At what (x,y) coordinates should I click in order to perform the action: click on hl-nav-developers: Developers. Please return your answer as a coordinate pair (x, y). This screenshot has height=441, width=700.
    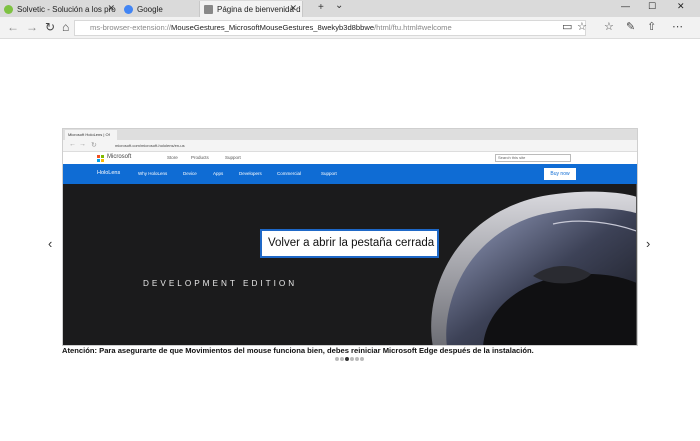
    Looking at the image, I should click on (250, 173).